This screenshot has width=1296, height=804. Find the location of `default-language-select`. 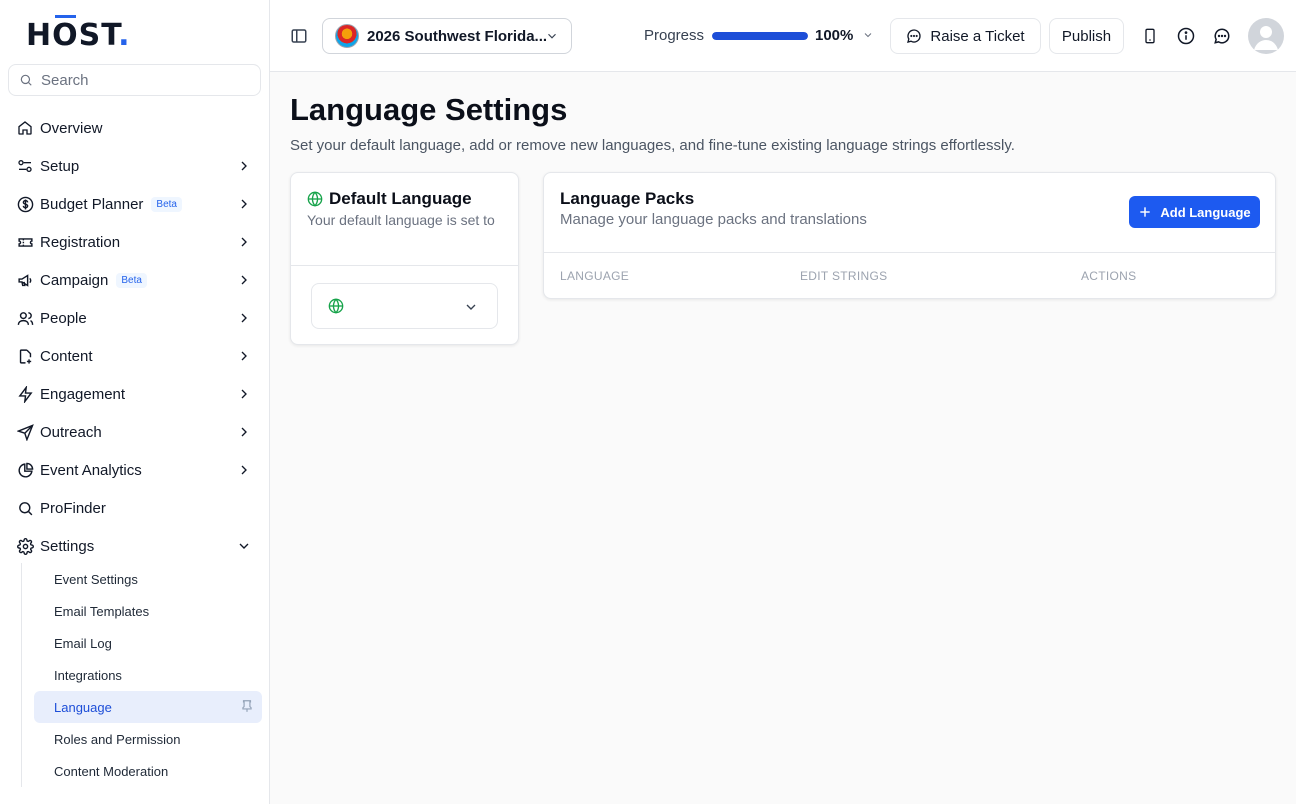

default-language-select is located at coordinates (404, 306).